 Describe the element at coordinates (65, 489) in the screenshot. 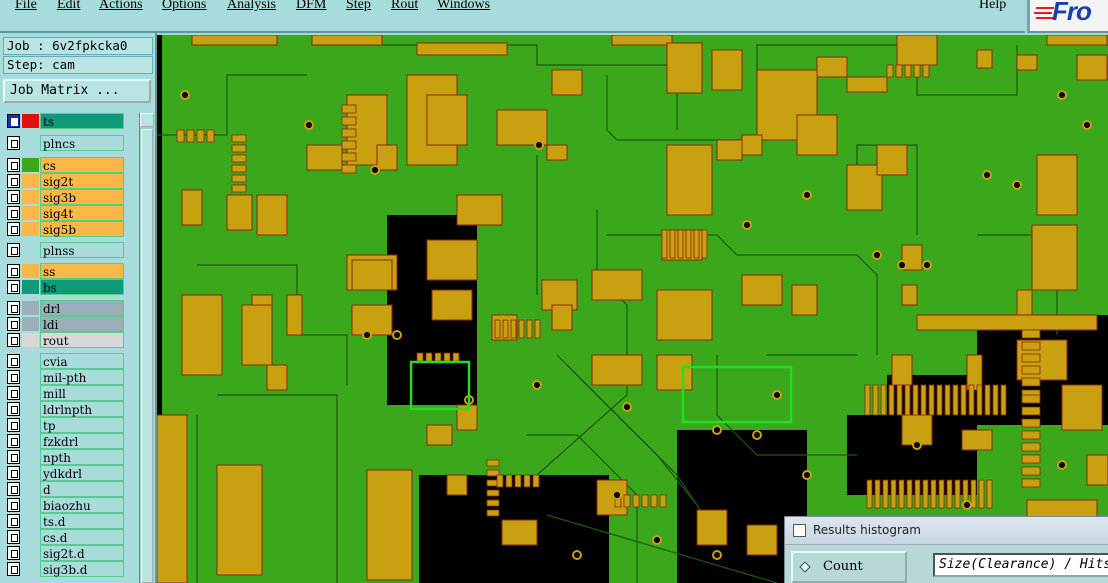

I see `layer-row-d: d` at that location.